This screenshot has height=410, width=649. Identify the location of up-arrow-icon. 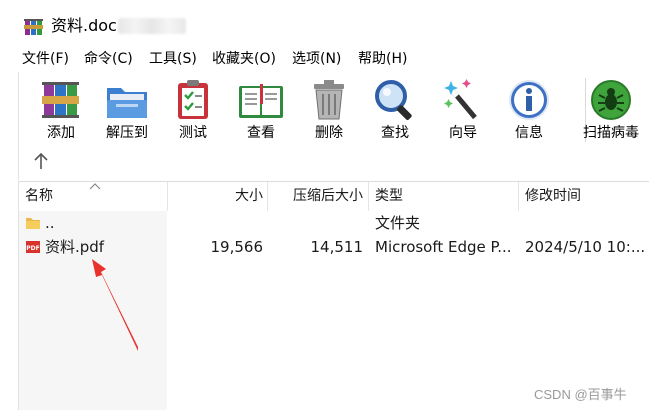
(41, 161).